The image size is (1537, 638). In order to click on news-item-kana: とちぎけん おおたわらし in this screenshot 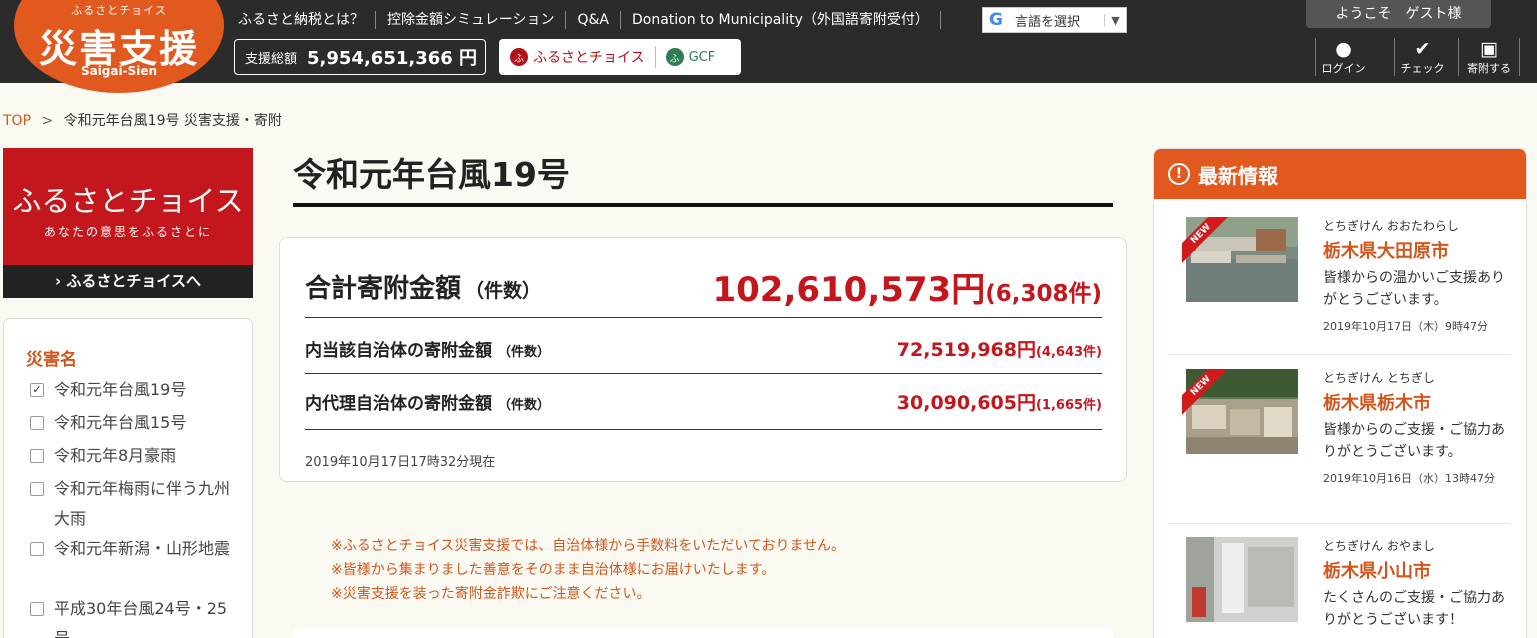, I will do `click(1391, 226)`.